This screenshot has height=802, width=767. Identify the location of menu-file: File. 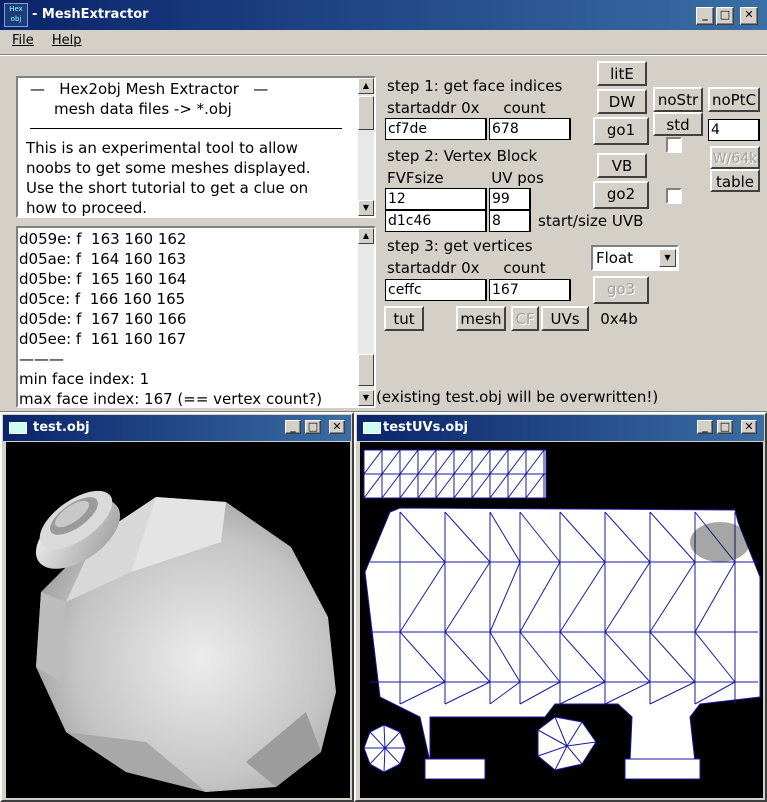
(23, 40).